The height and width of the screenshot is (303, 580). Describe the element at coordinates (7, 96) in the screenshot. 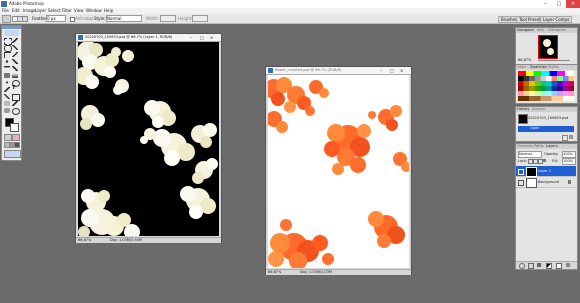

I see `pen-tool-icon` at that location.